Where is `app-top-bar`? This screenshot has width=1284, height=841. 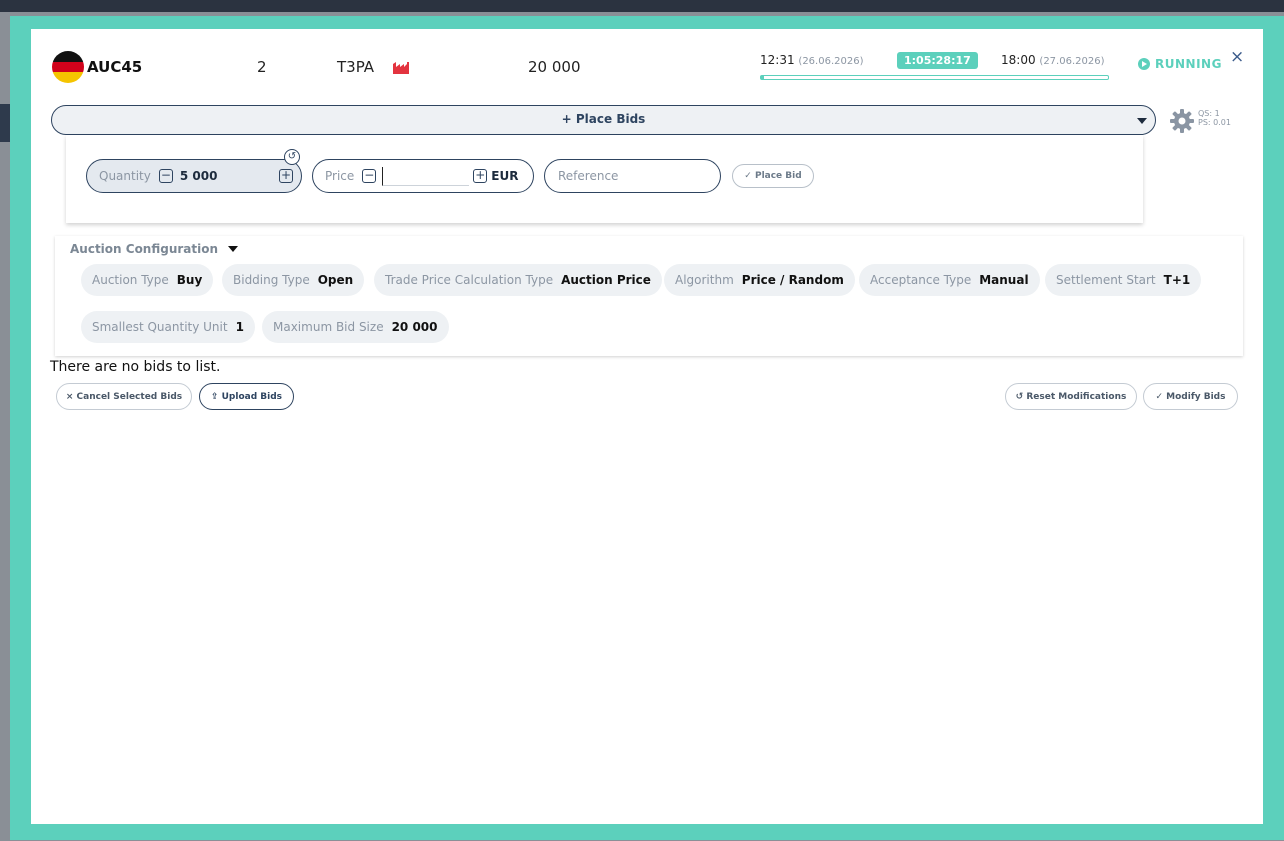 app-top-bar is located at coordinates (642, 6).